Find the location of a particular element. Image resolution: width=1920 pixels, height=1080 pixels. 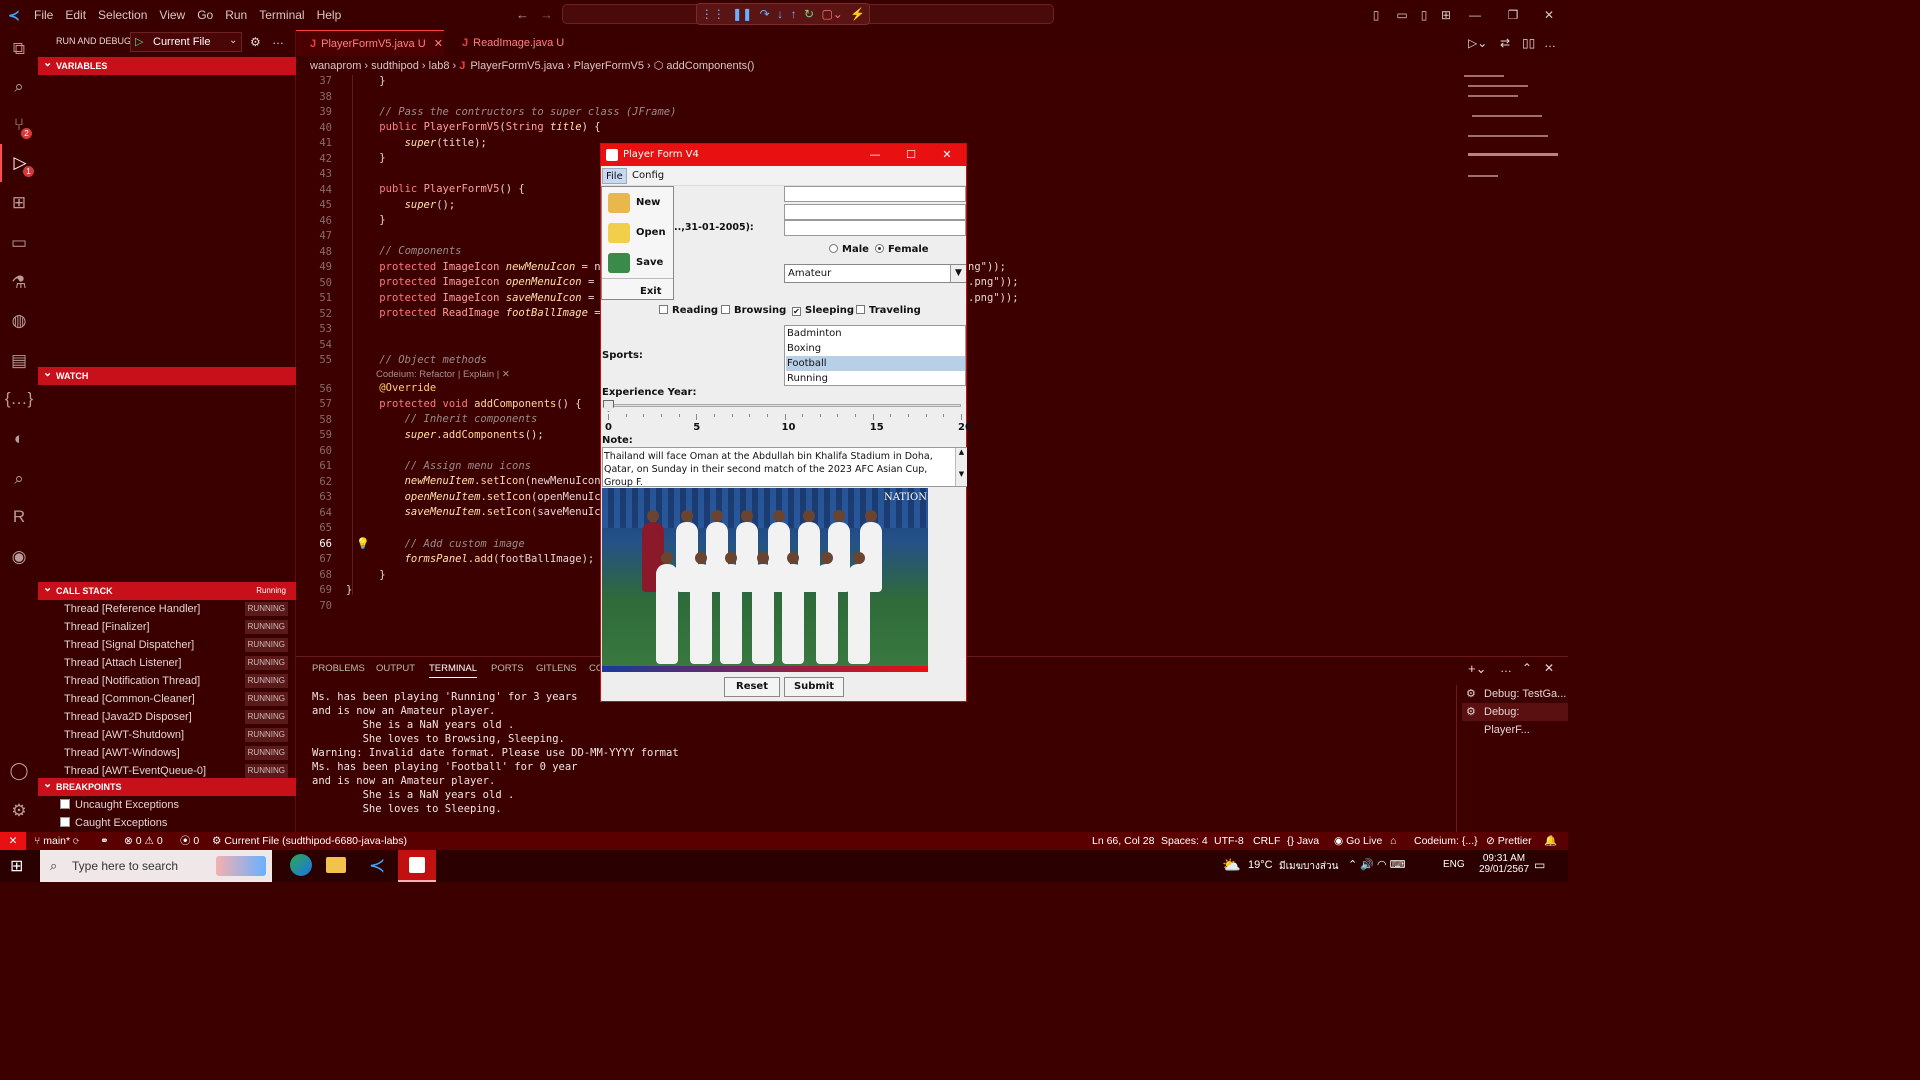

file-explorer-taskbar-icon is located at coordinates (336, 865).